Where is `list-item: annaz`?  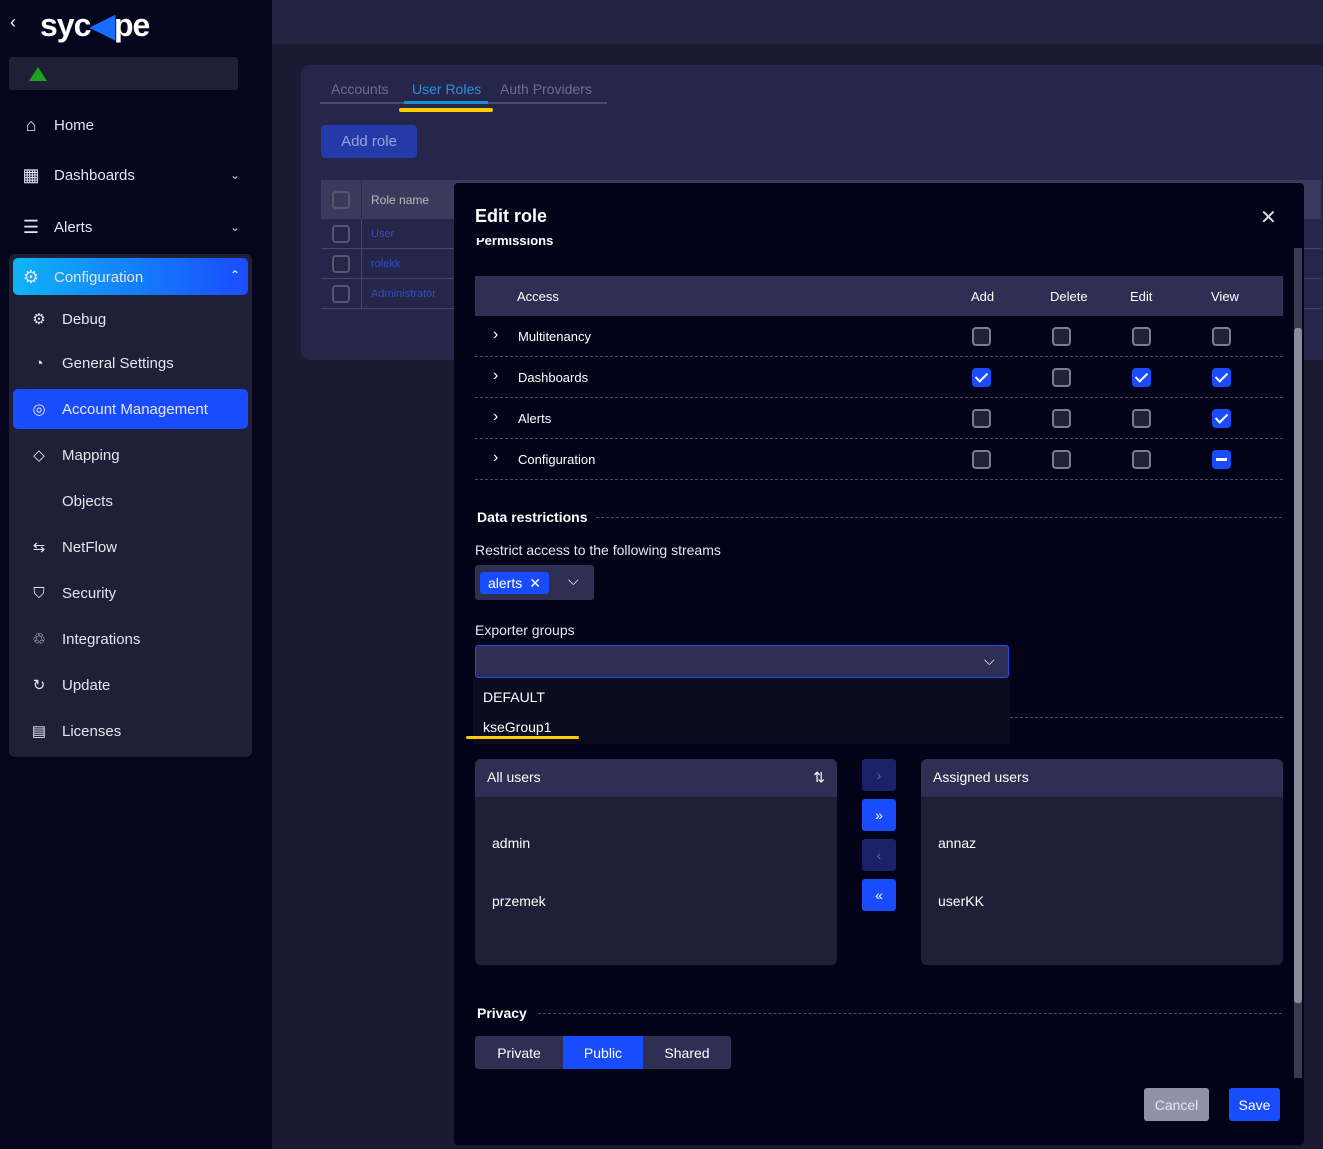 list-item: annaz is located at coordinates (957, 843).